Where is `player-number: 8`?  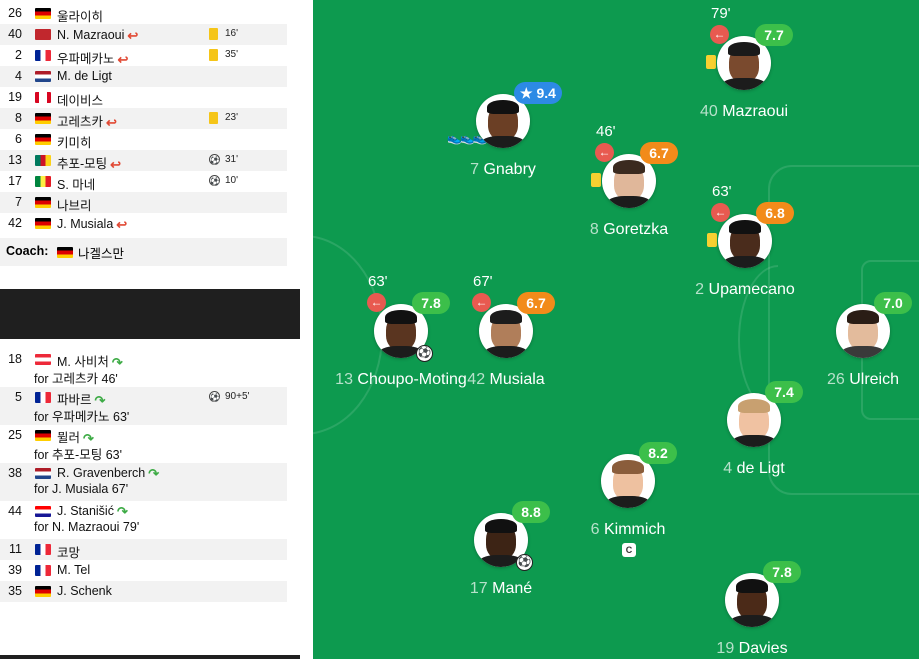
player-number: 8 is located at coordinates (18, 118).